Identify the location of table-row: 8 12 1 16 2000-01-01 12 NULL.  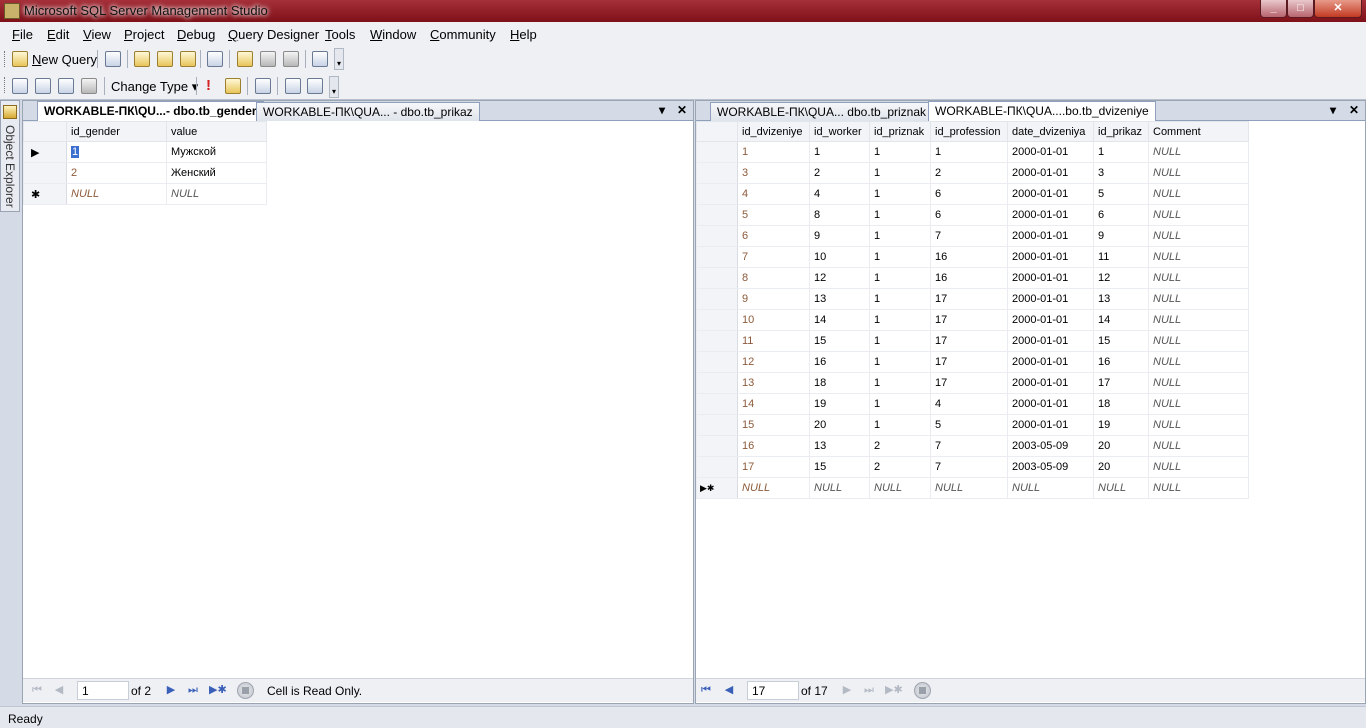
(972, 278).